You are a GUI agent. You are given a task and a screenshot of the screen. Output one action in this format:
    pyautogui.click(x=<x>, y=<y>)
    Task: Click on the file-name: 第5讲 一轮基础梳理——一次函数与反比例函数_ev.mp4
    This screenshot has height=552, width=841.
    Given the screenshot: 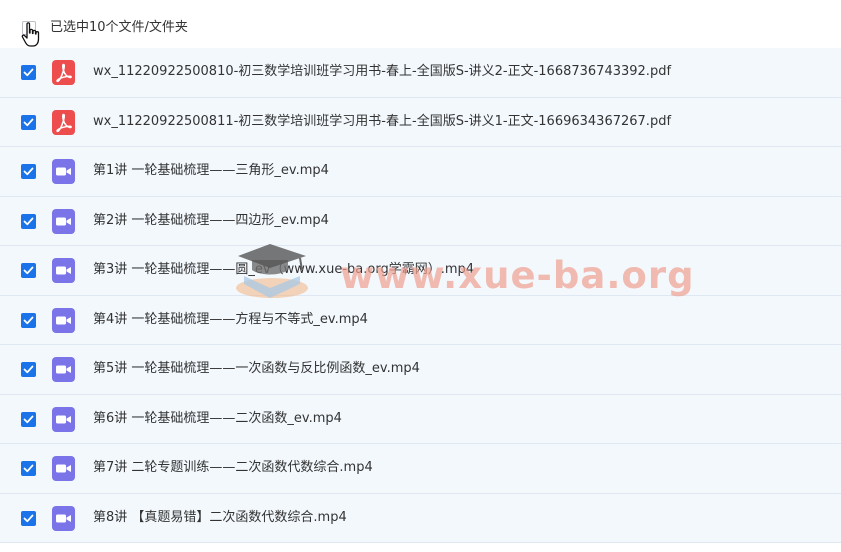 What is the action you would take?
    pyautogui.click(x=256, y=369)
    